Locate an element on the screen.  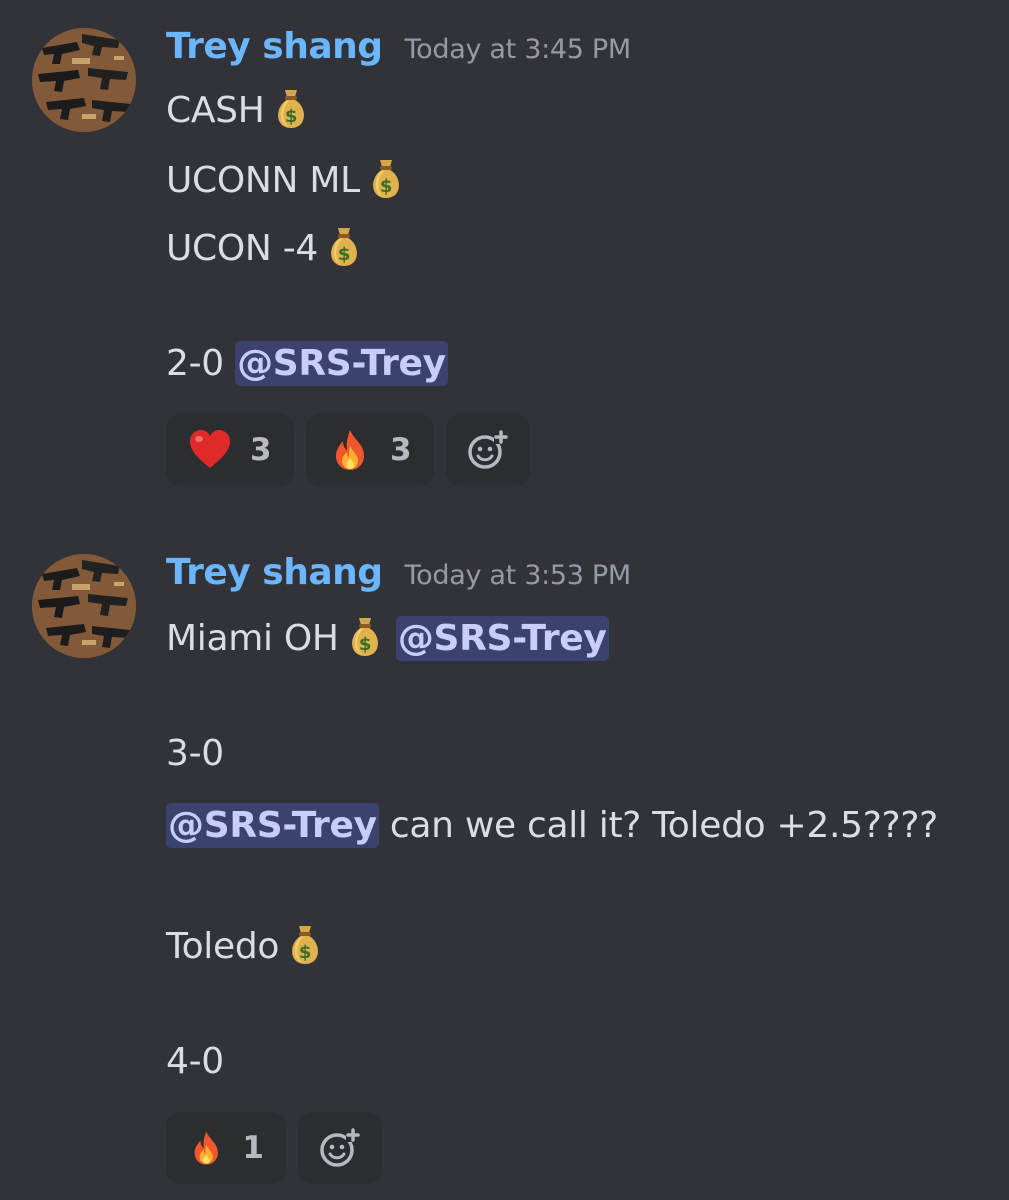
message-line: UCONN ML is located at coordinates (286, 180).